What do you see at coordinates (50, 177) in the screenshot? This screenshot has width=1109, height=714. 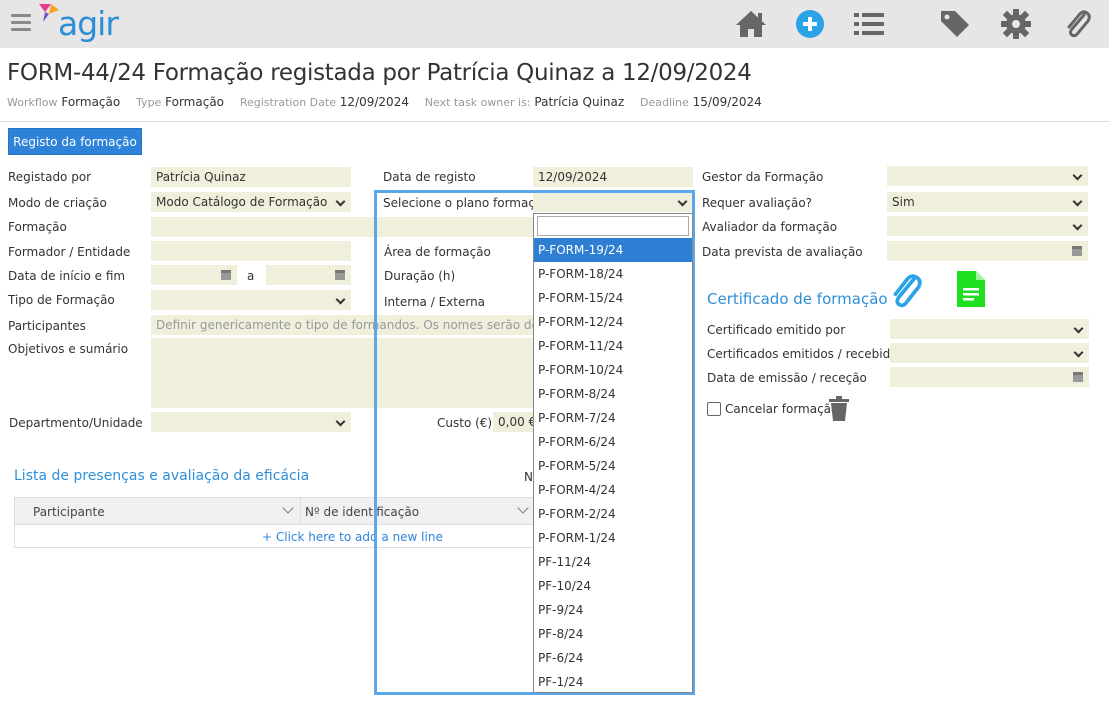 I see `registado-por-label: Registado por` at bounding box center [50, 177].